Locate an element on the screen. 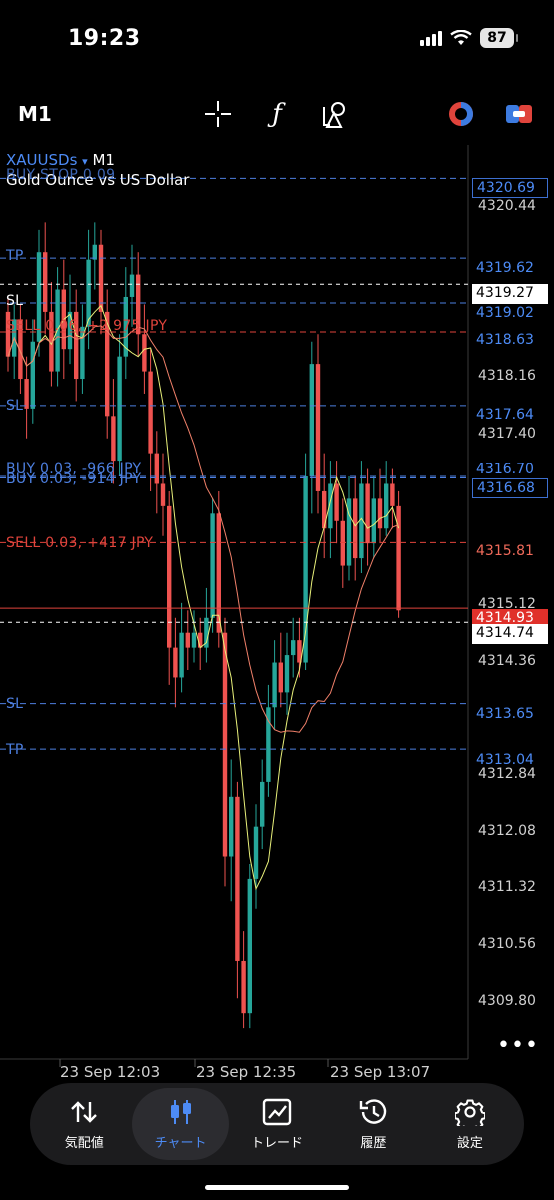 This screenshot has height=1200, width=554. crosshair-icon is located at coordinates (218, 114).